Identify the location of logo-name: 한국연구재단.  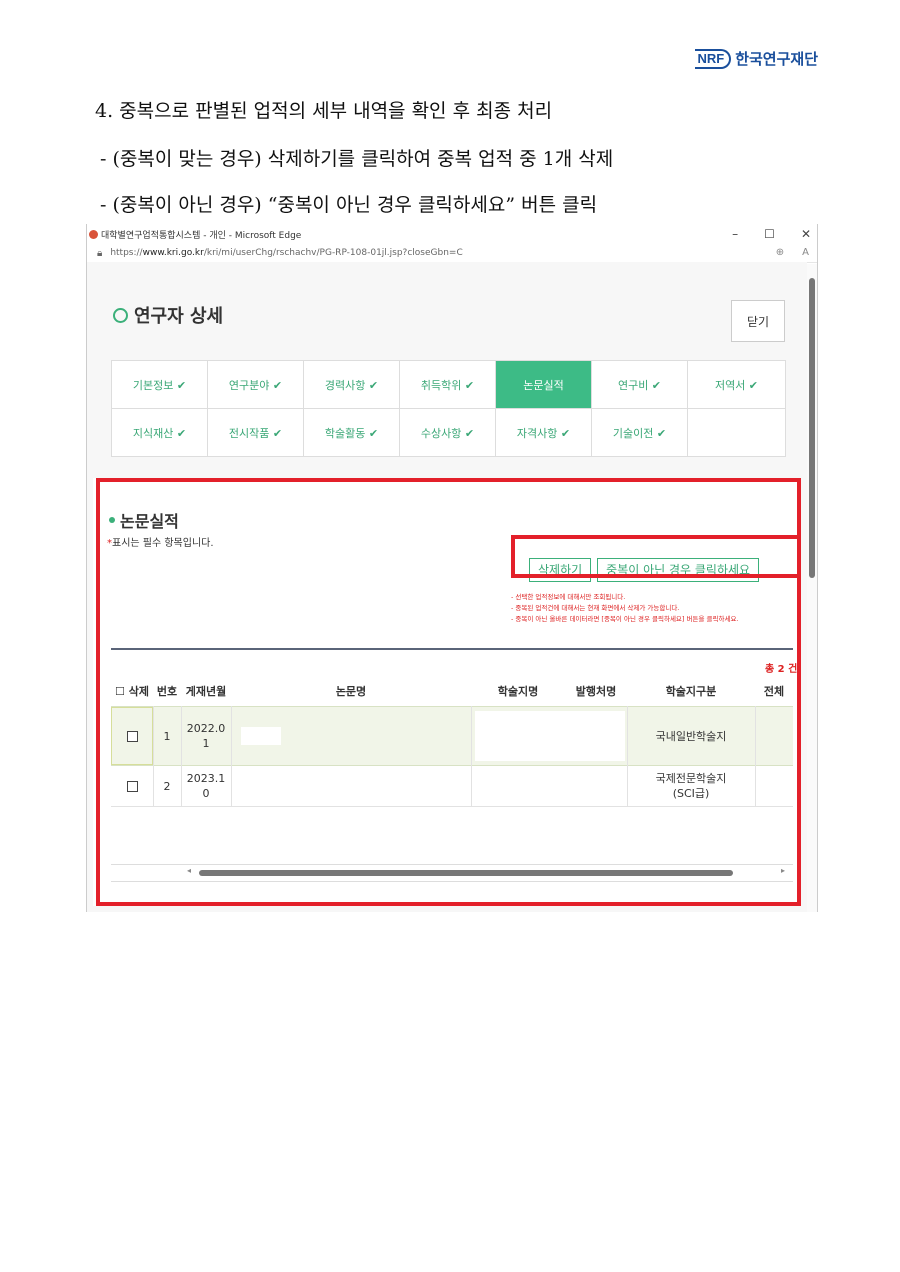
(776, 59).